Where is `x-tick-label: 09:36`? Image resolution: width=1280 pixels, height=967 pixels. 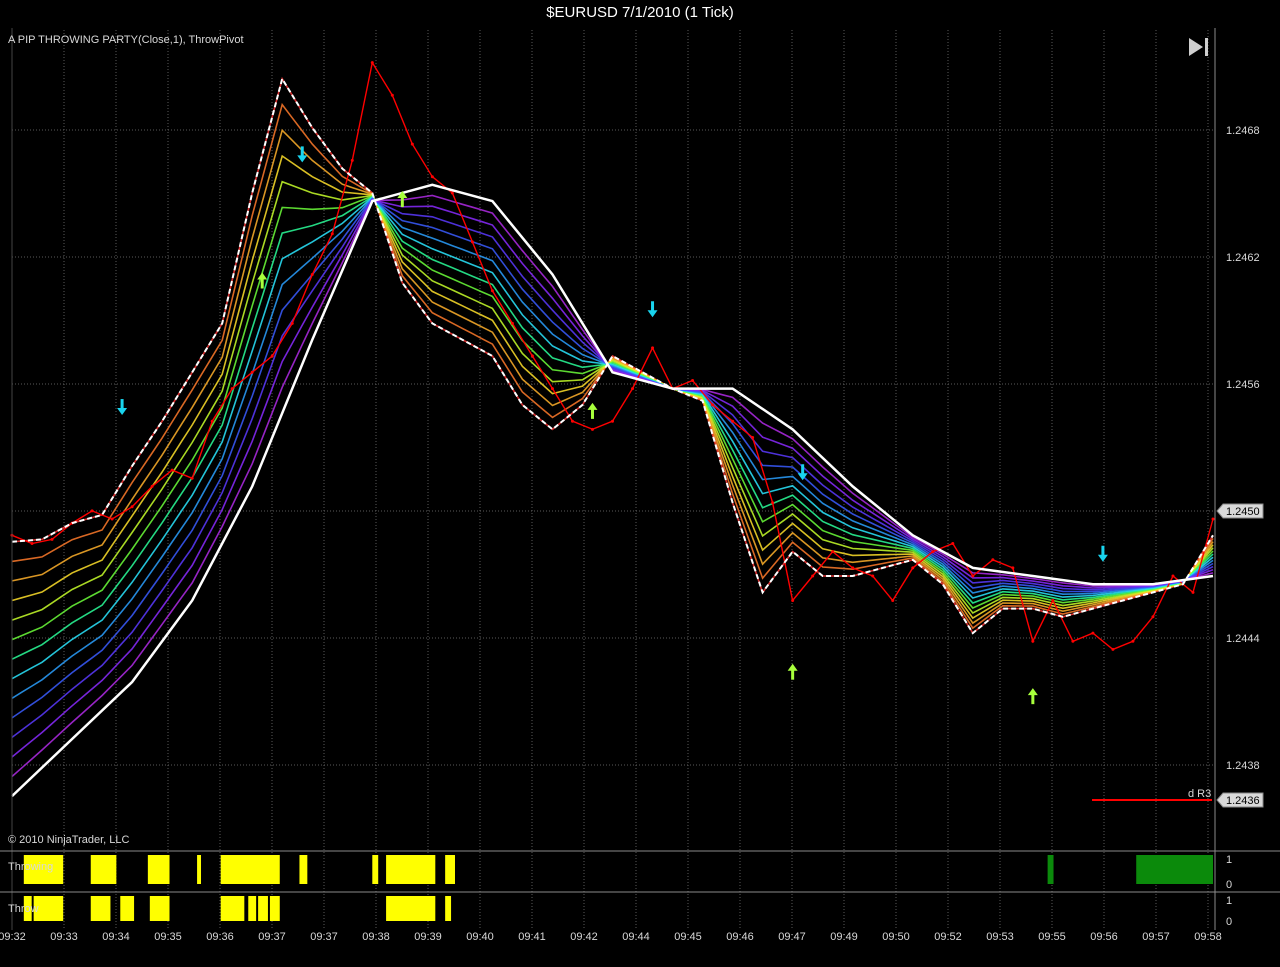
x-tick-label: 09:36 is located at coordinates (220, 937).